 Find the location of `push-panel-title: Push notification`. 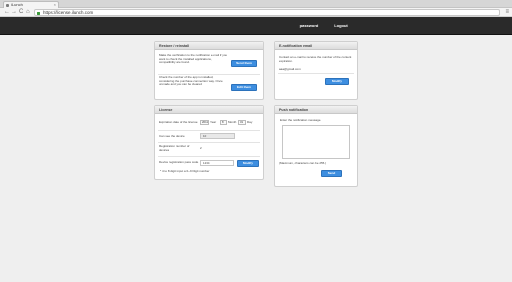

push-panel-title: Push notification is located at coordinates (316, 110).